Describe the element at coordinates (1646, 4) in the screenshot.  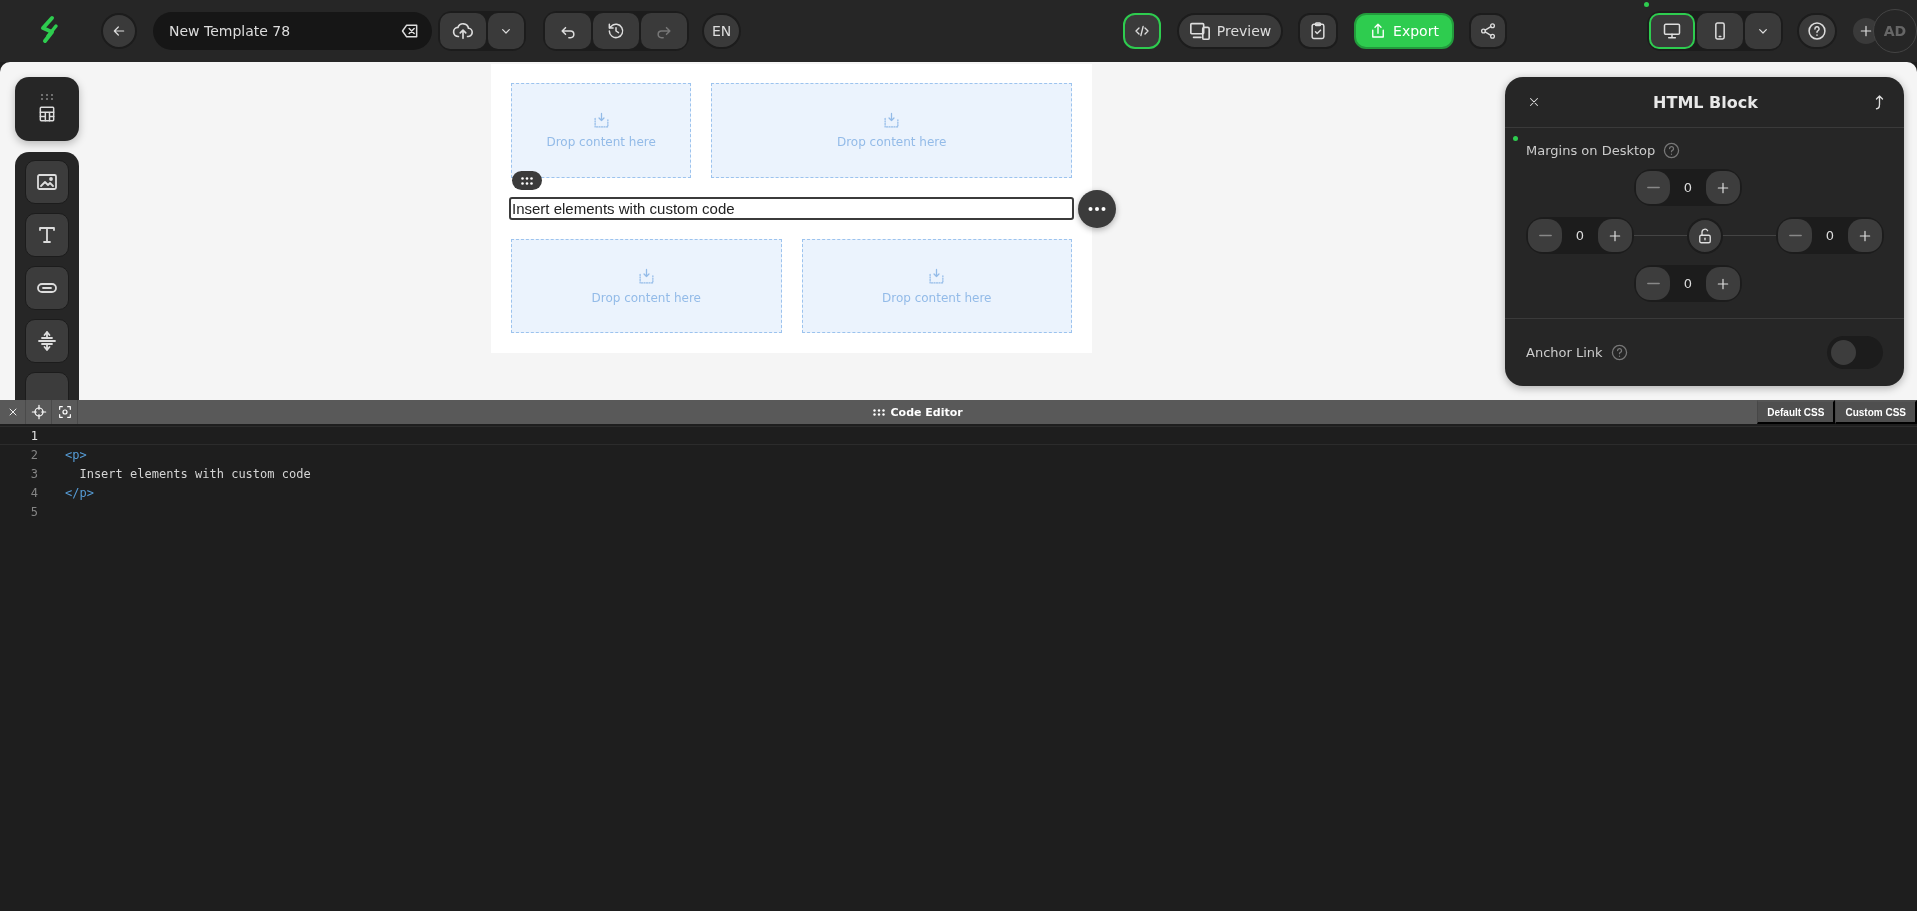
I see `status-dot` at that location.